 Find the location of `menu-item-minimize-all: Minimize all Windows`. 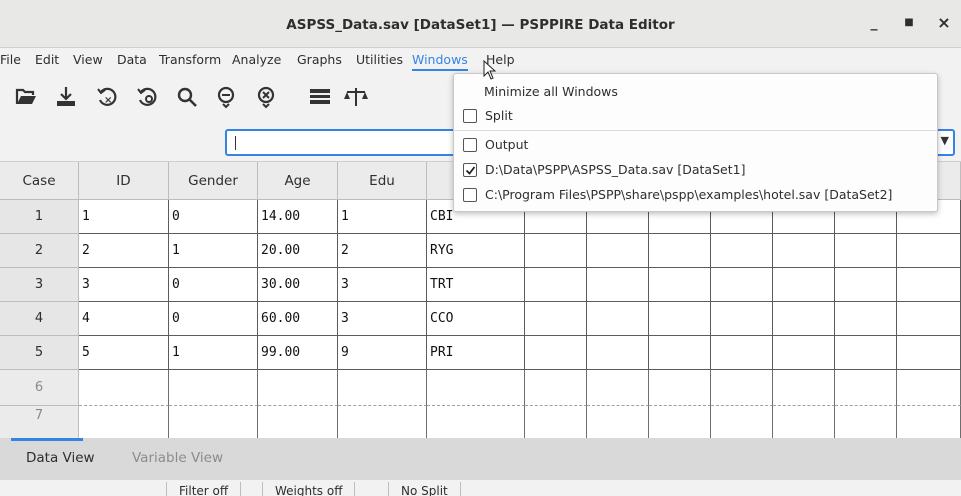

menu-item-minimize-all: Minimize all Windows is located at coordinates (695, 92).